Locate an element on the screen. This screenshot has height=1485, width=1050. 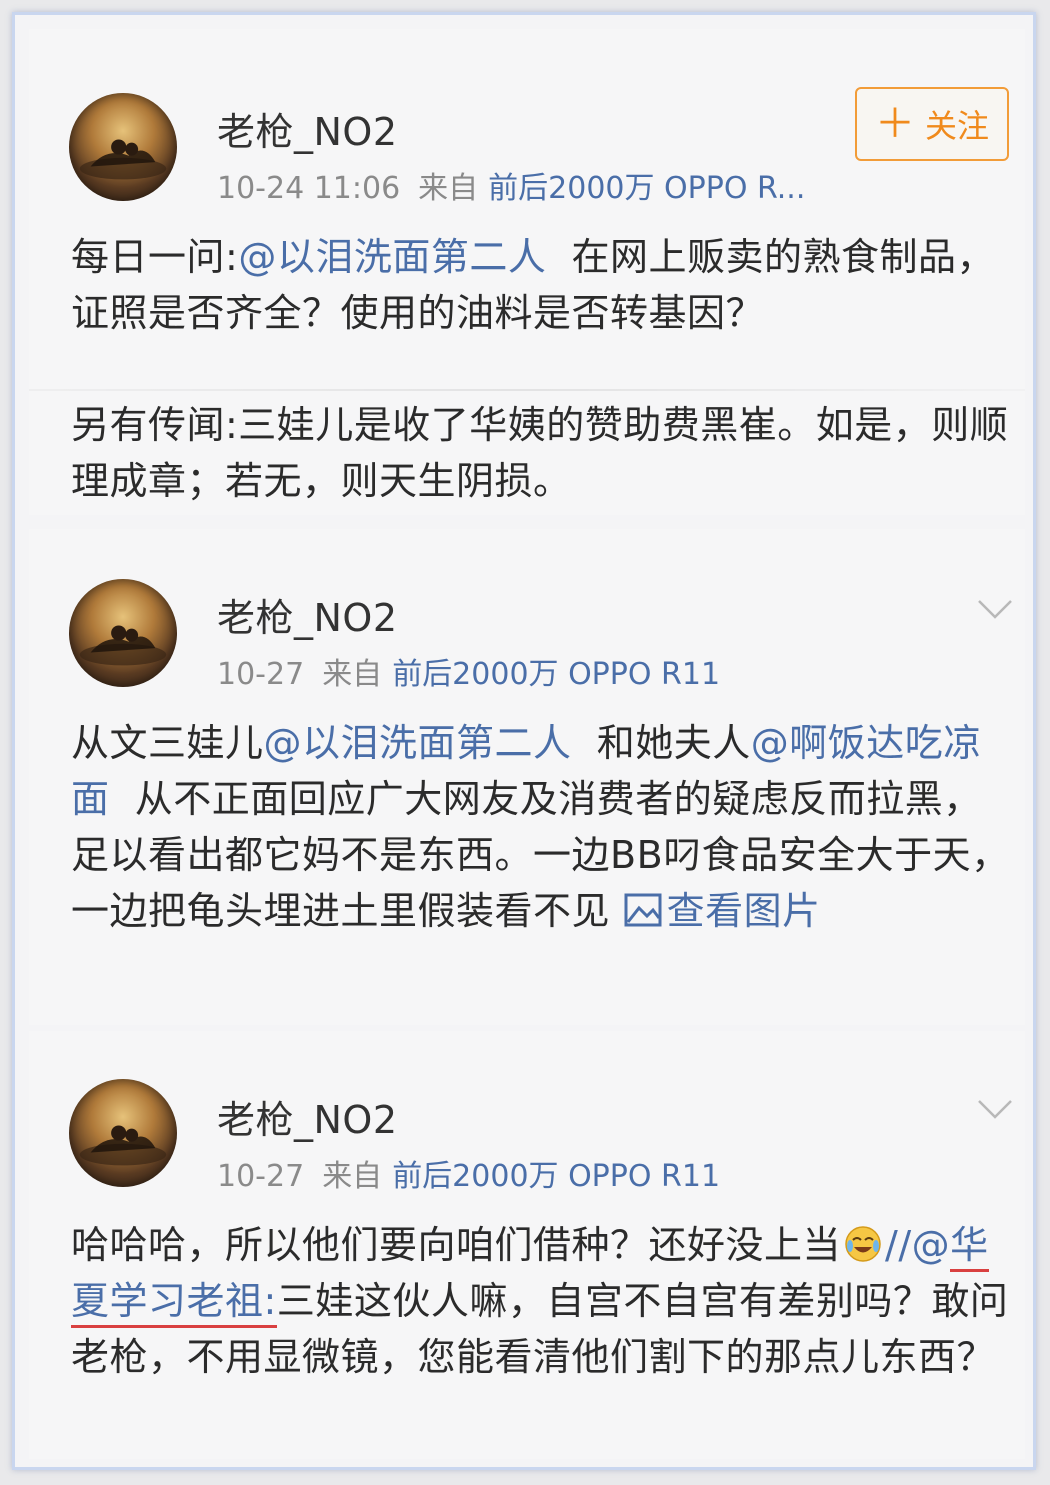
follow-button: ＋ 关注 is located at coordinates (932, 124).